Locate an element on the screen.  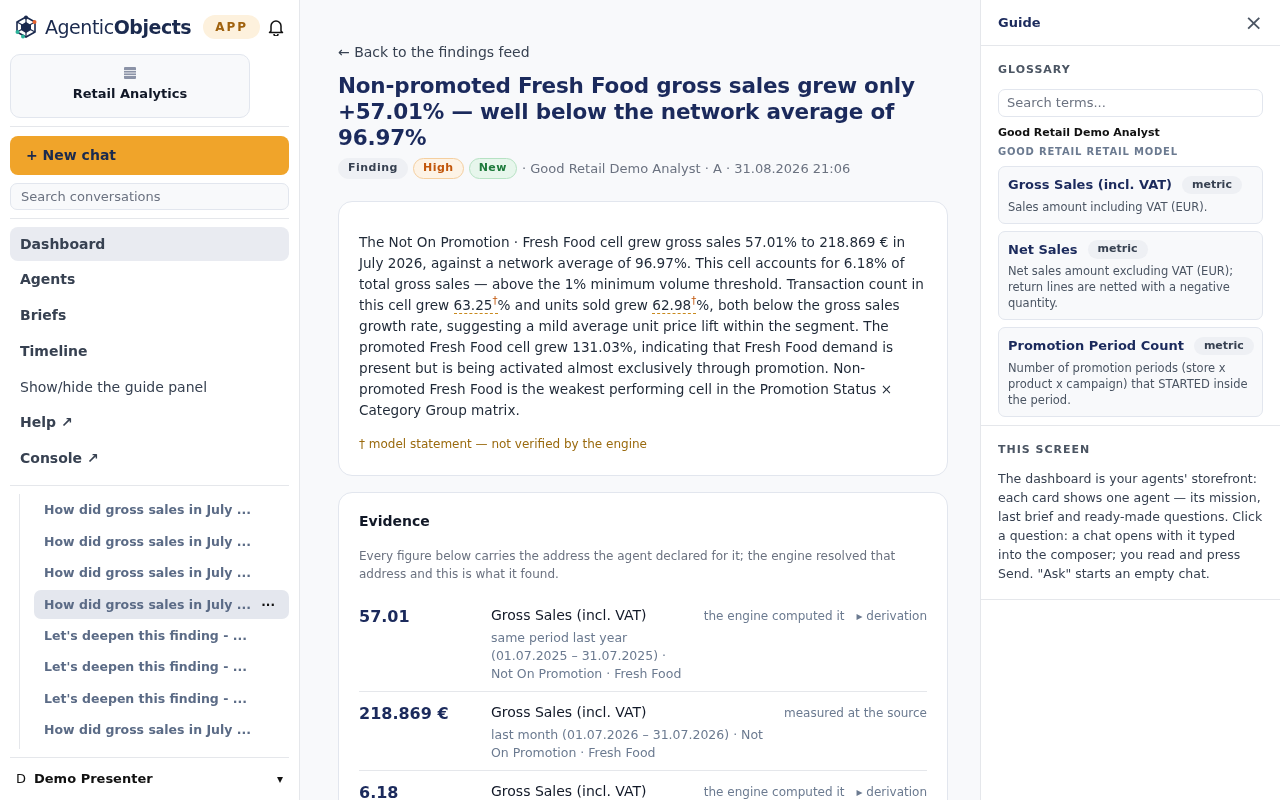
glossary-card: Promotion Period Count metric Number of promotion periods (store x product x campaign) that STARTED inside the period. is located at coordinates (1130, 372).